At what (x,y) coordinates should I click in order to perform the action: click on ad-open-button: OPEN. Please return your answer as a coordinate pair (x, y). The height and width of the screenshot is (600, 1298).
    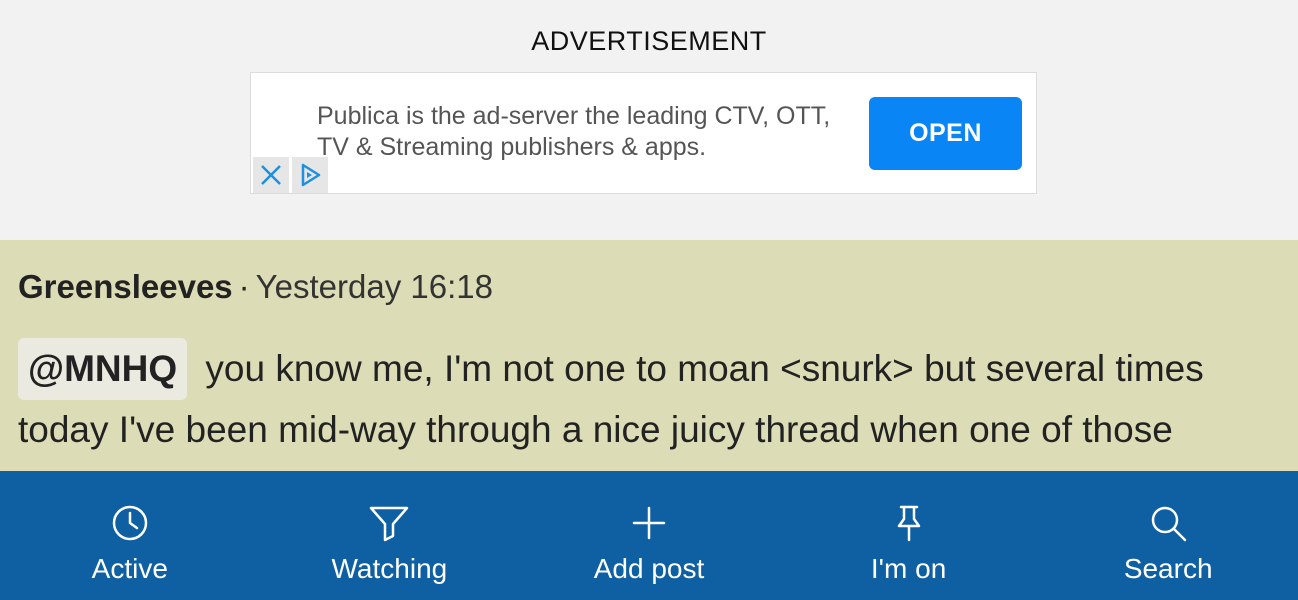
    Looking at the image, I should click on (945, 133).